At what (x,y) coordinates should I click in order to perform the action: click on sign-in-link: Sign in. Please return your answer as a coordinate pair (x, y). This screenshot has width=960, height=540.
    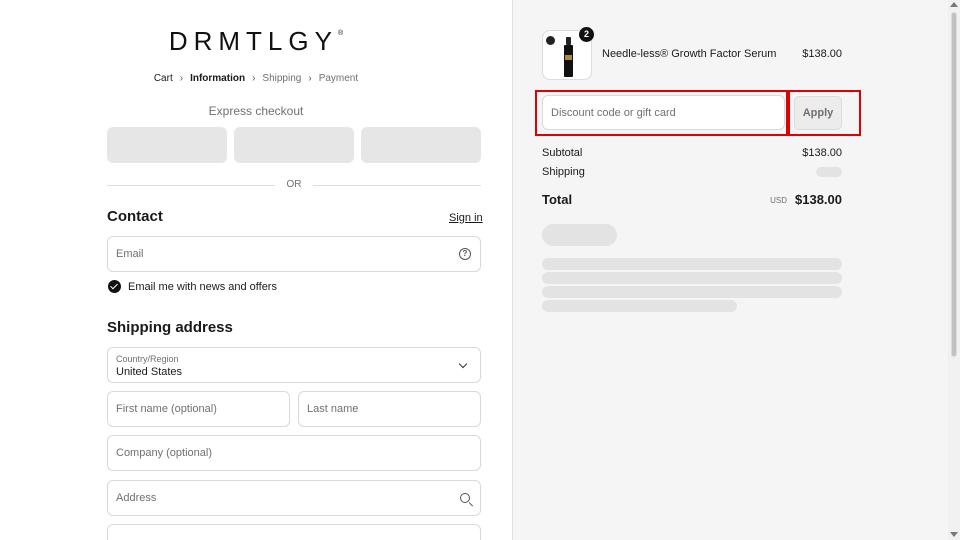
    Looking at the image, I should click on (466, 218).